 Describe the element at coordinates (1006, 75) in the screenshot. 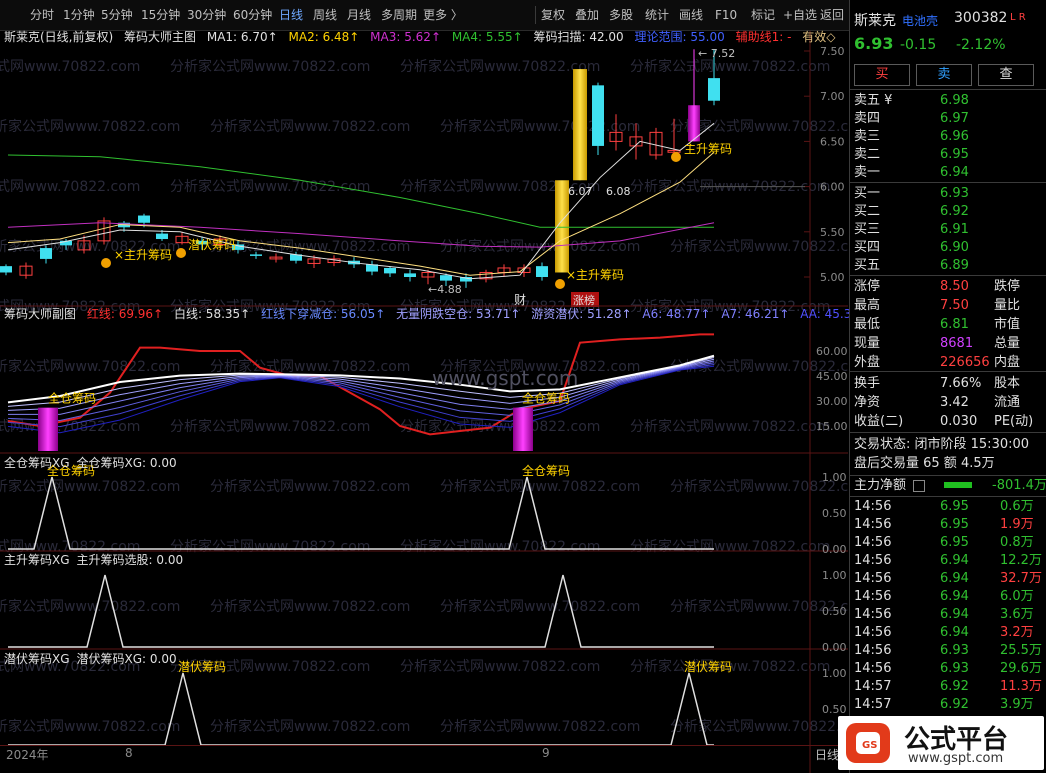

I see `query-button: 查` at that location.